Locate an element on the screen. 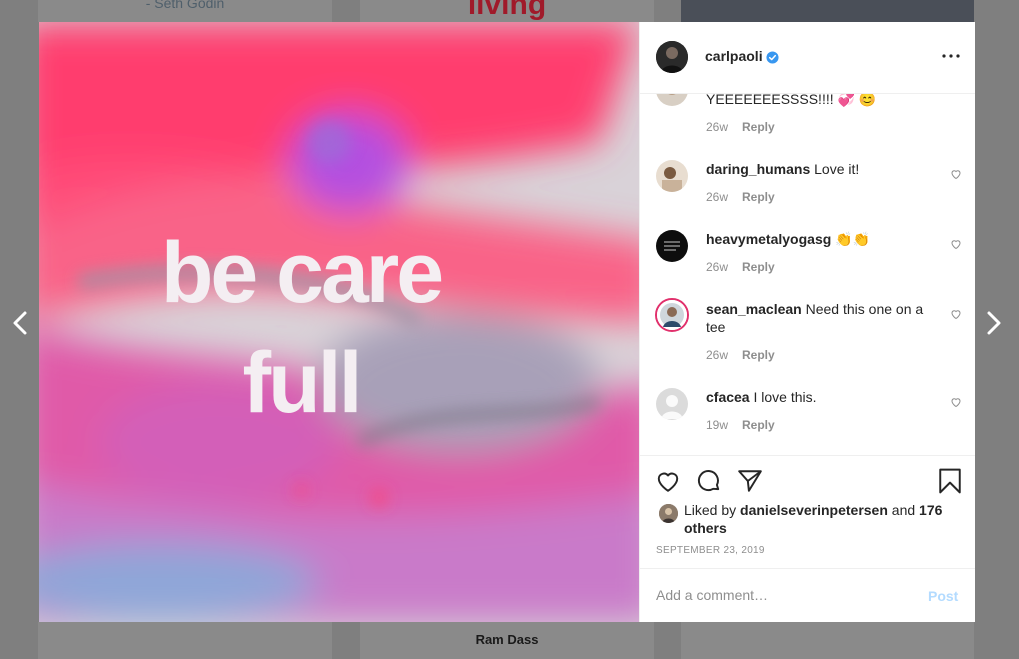 The height and width of the screenshot is (659, 1019). liked-by-user: danielseverinpetersen is located at coordinates (814, 510).